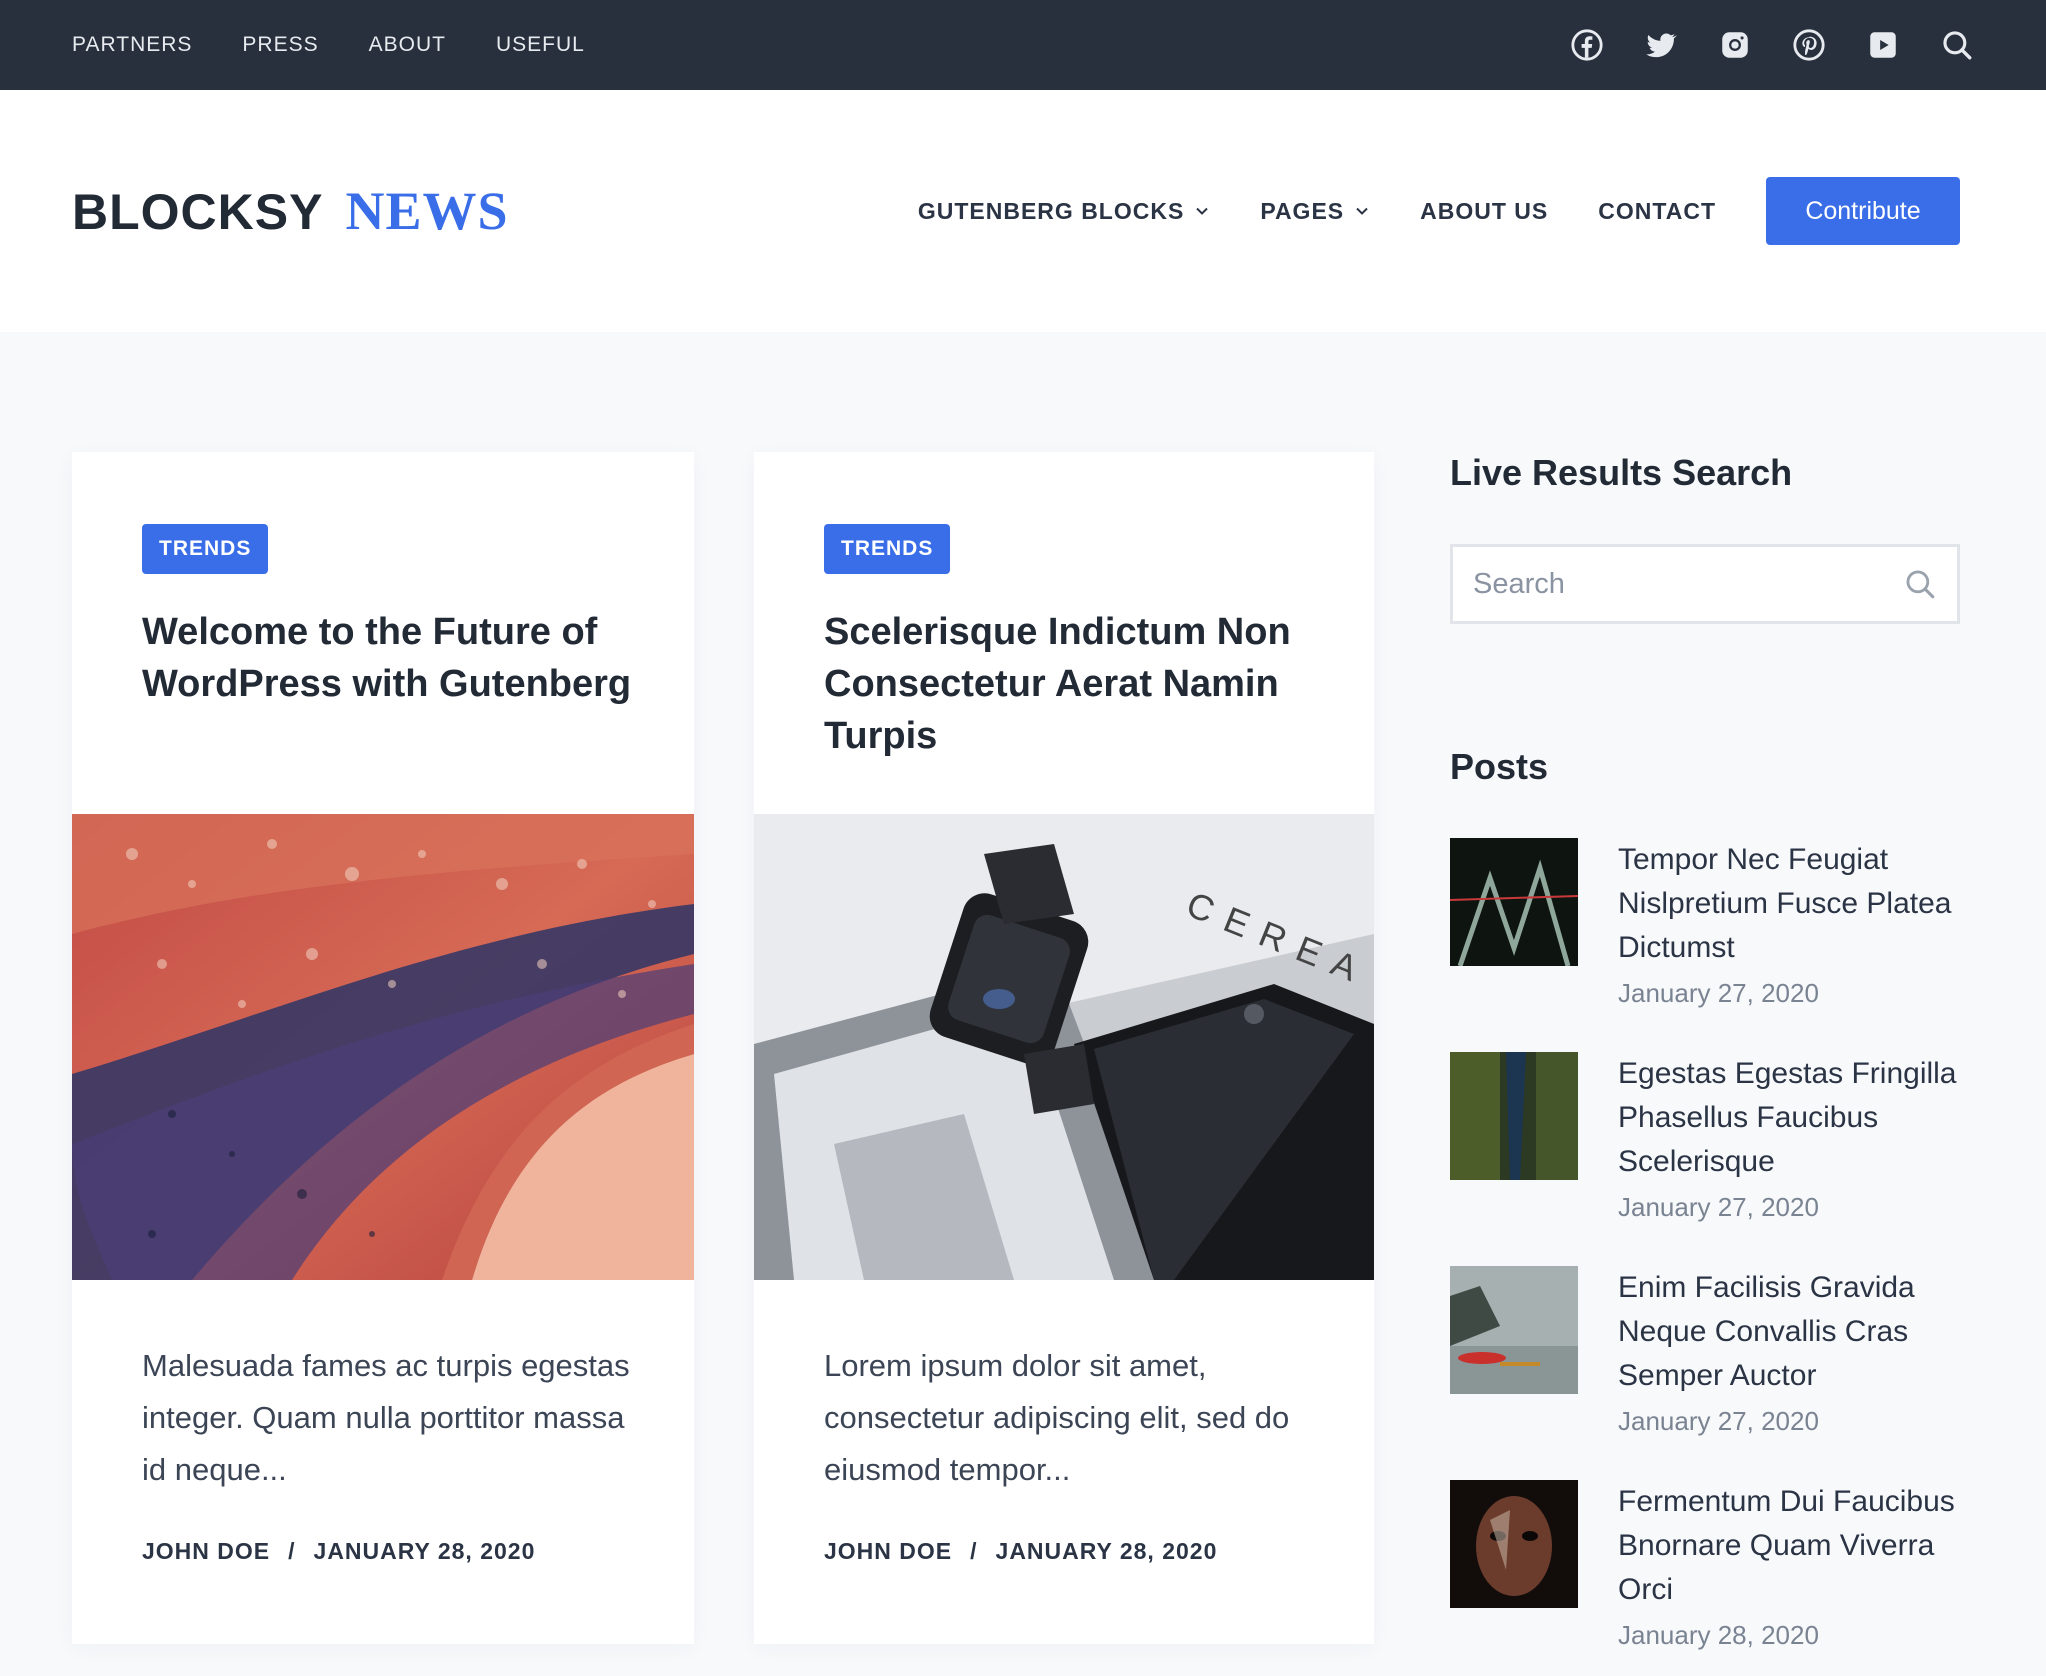 This screenshot has width=2046, height=1676. Describe the element at coordinates (1302, 210) in the screenshot. I see `nav-item-label: PAGES` at that location.